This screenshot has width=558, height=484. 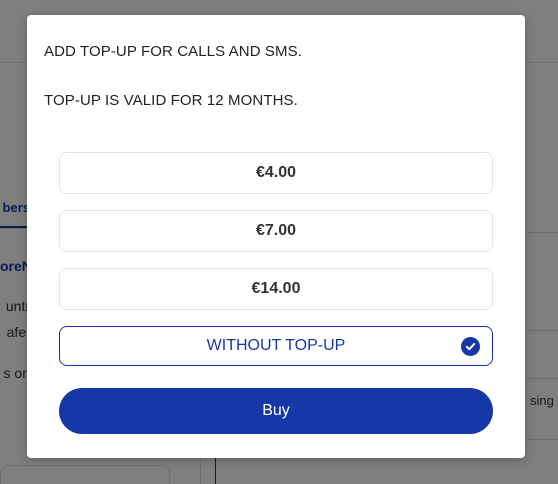 I want to click on top-up-option-7: €7.00, so click(x=276, y=231).